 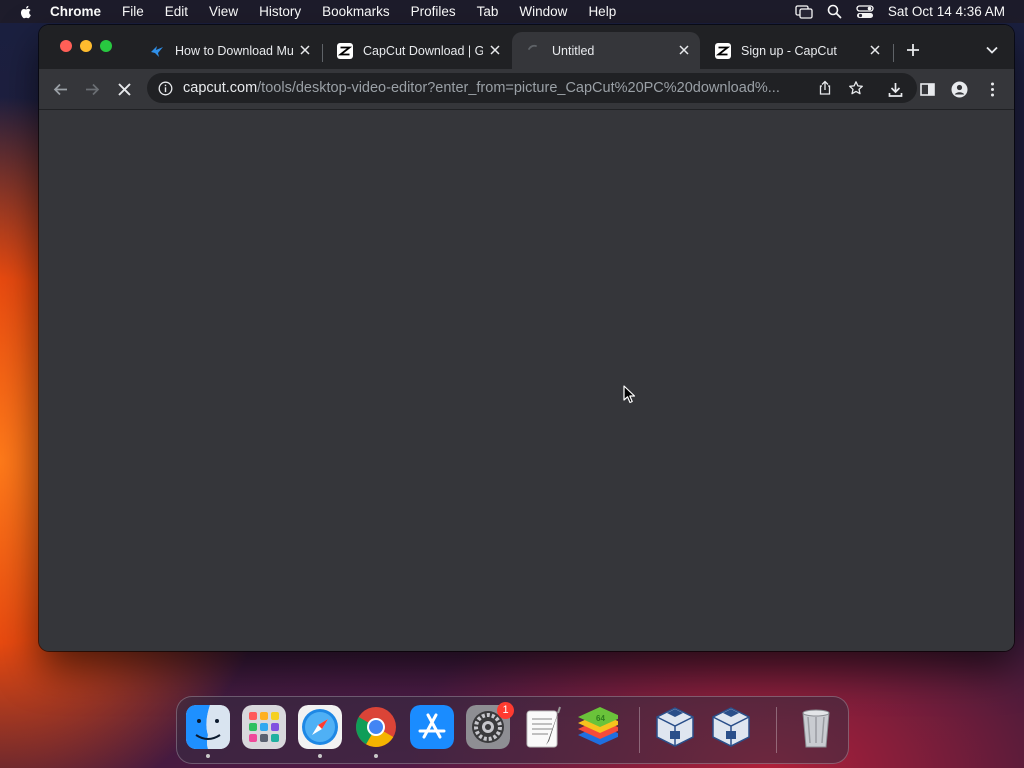 I want to click on forward-arrow-icon, so click(x=92, y=89).